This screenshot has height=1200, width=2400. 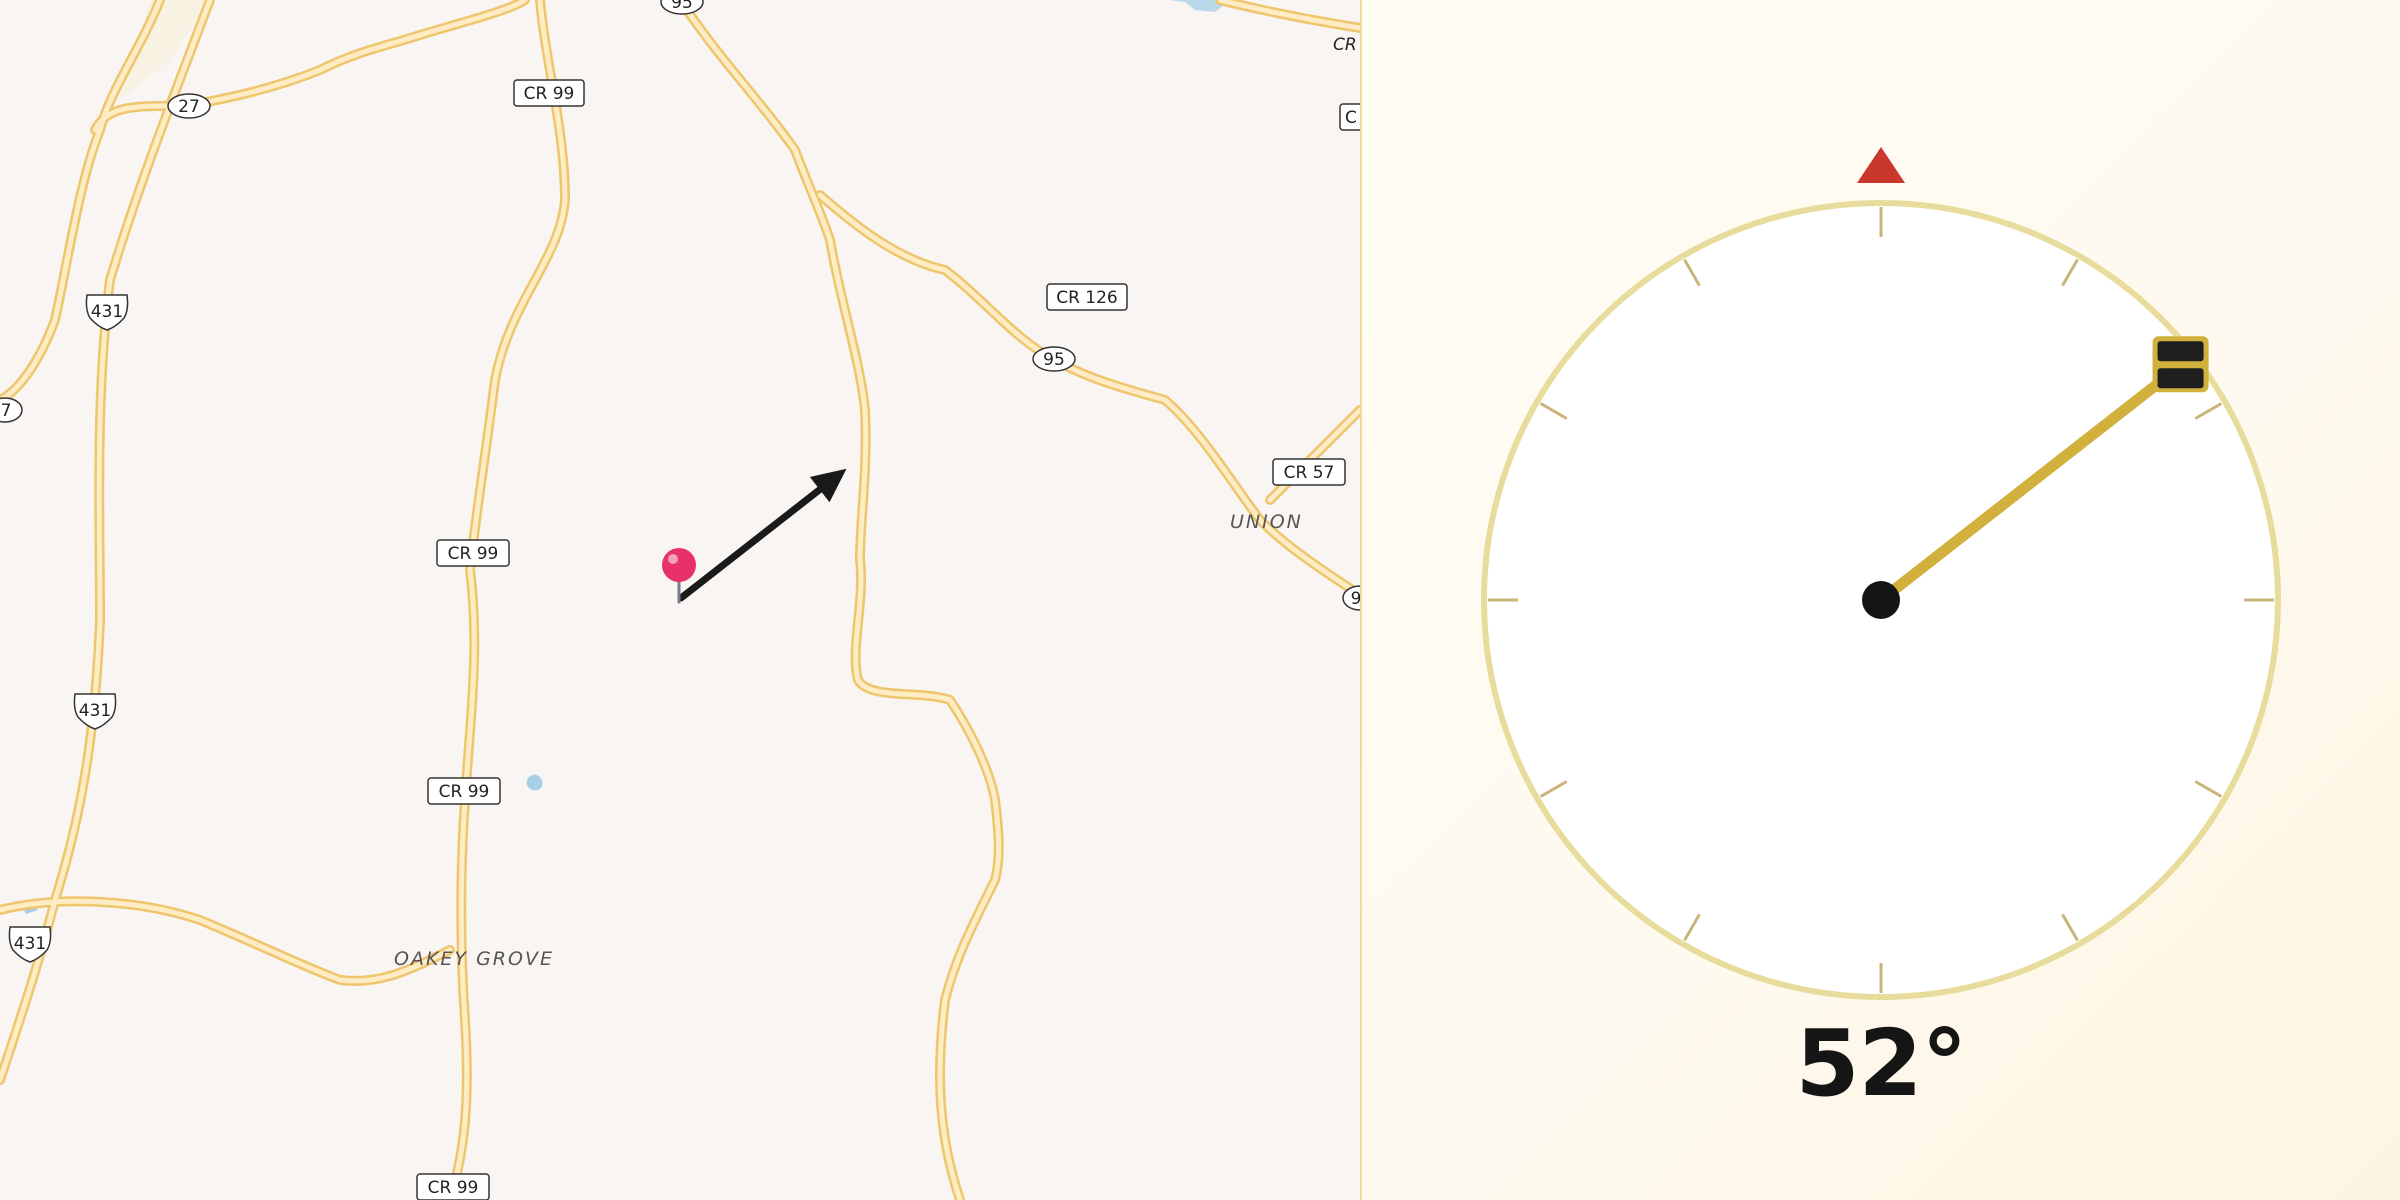 I want to click on road-label-95-mid: 95, so click(x=1054, y=359).